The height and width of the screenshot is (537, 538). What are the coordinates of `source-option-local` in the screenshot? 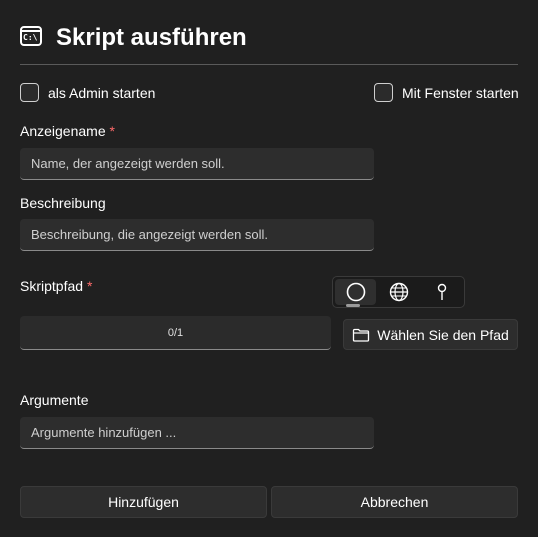 It's located at (355, 292).